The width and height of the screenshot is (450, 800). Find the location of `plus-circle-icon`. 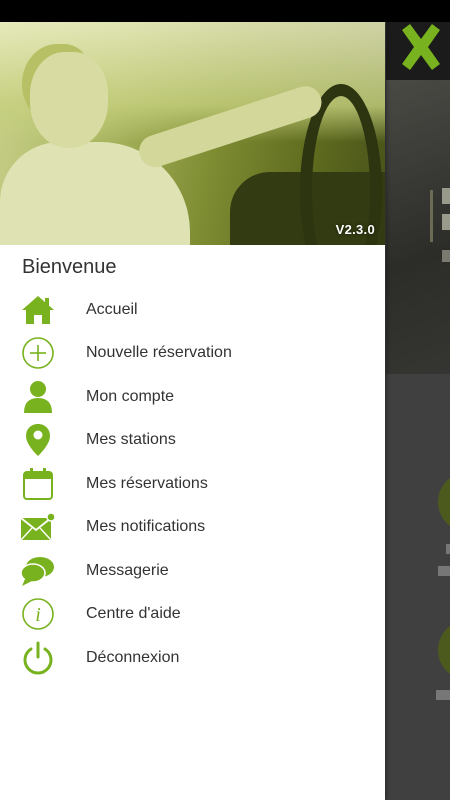

plus-circle-icon is located at coordinates (38, 353).